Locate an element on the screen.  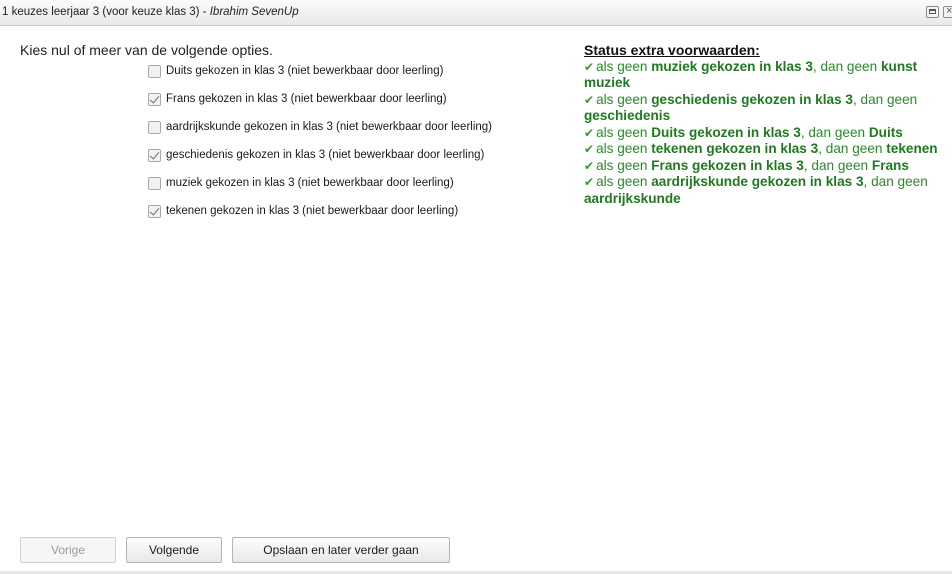
window-title-user: Ibrahim SevenUp is located at coordinates (254, 12).